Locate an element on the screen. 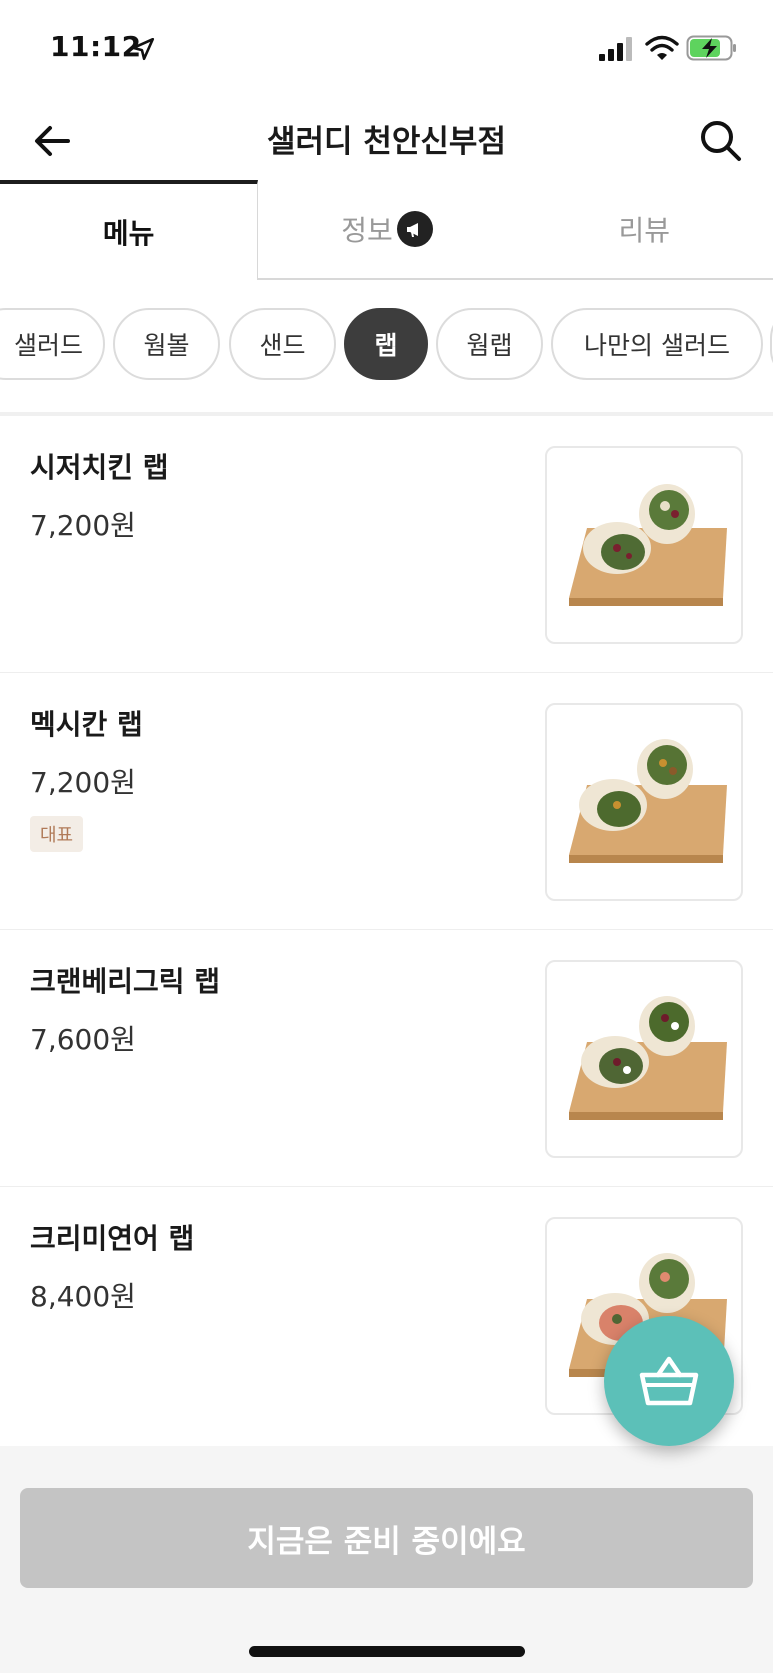 The height and width of the screenshot is (1673, 773). chip-label: 웜랩 is located at coordinates (489, 345).